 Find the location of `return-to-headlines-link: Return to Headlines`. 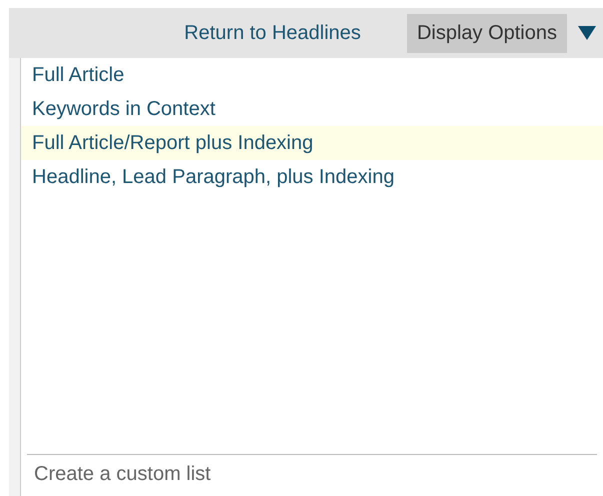

return-to-headlines-link: Return to Headlines is located at coordinates (272, 33).